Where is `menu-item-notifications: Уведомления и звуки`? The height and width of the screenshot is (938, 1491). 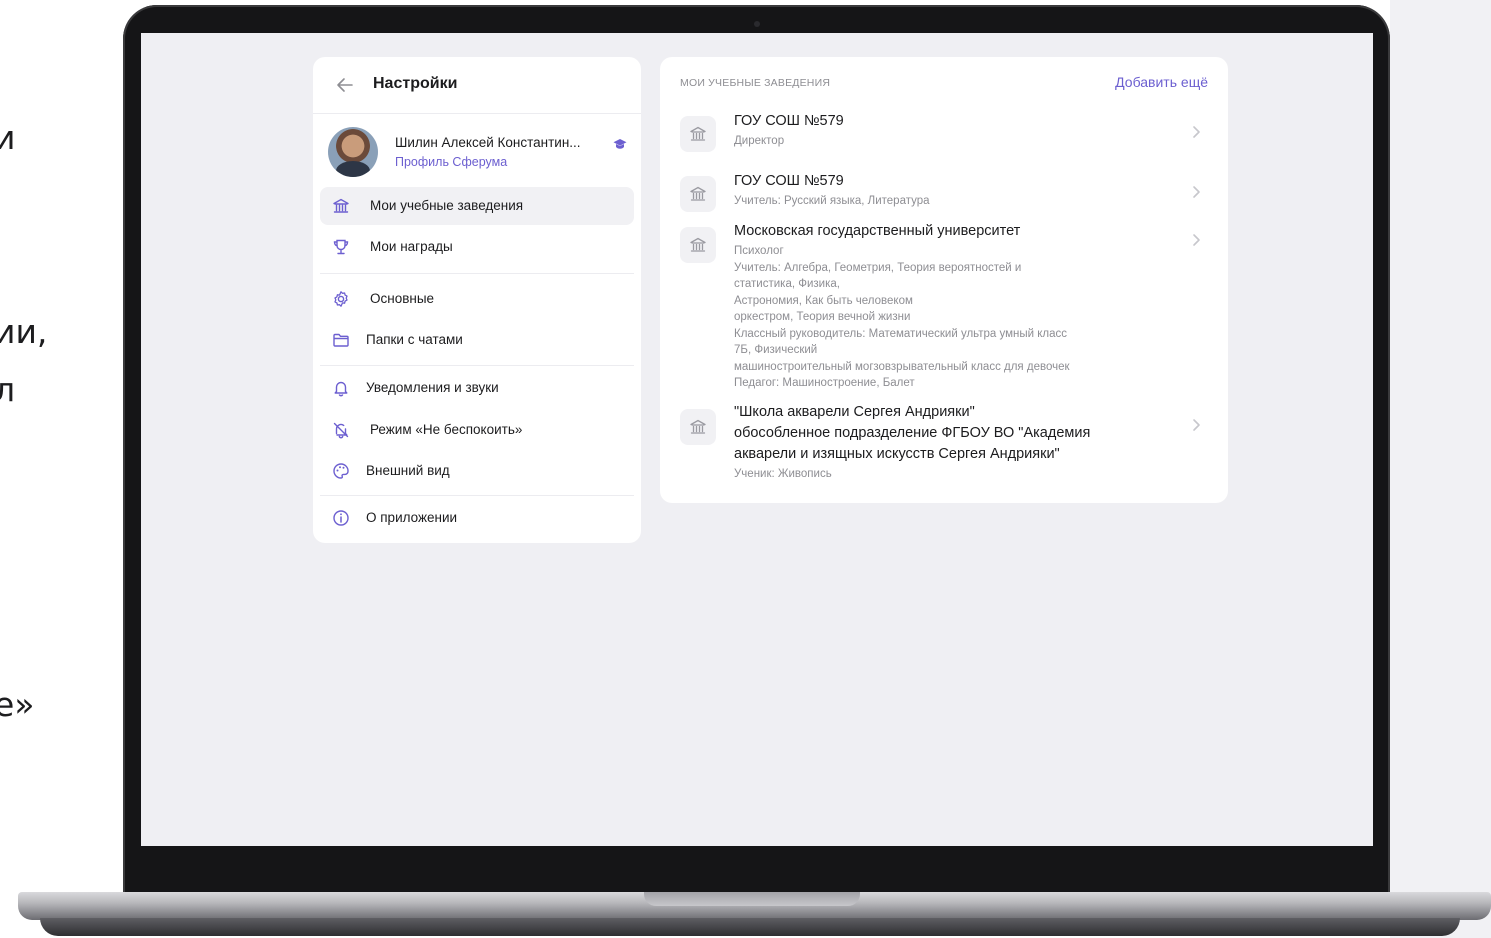
menu-item-notifications: Уведомления и звуки is located at coordinates (477, 388).